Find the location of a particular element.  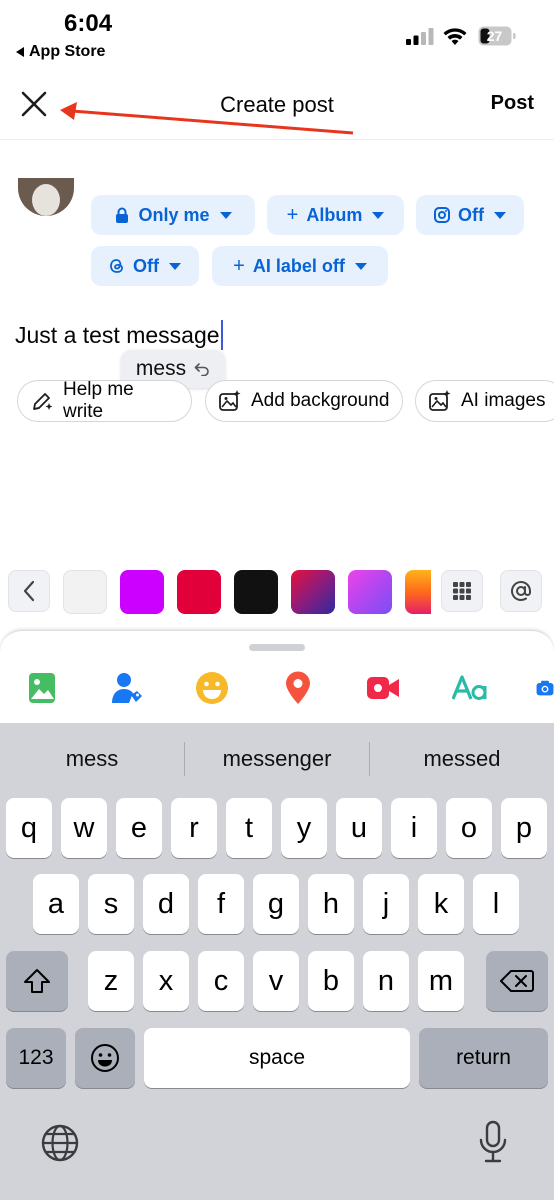

key-f: f is located at coordinates (221, 904).